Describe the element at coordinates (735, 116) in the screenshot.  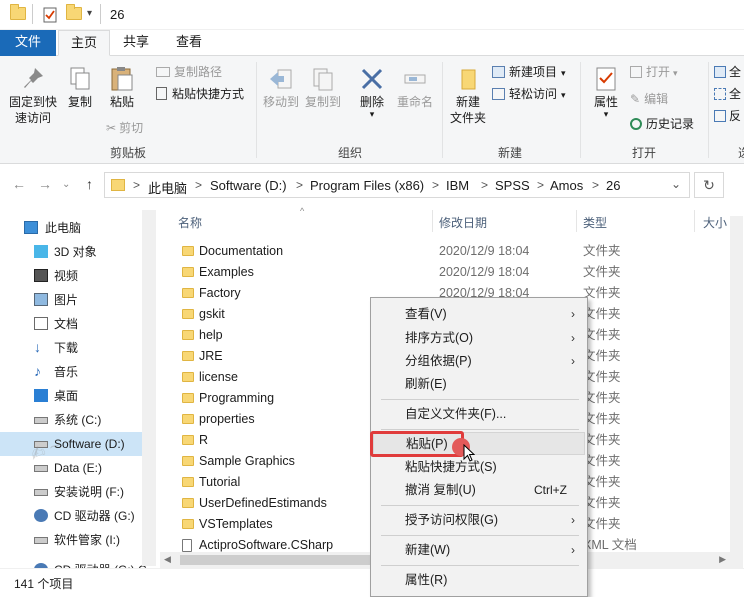
I see `invert-selection-label: 反` at that location.